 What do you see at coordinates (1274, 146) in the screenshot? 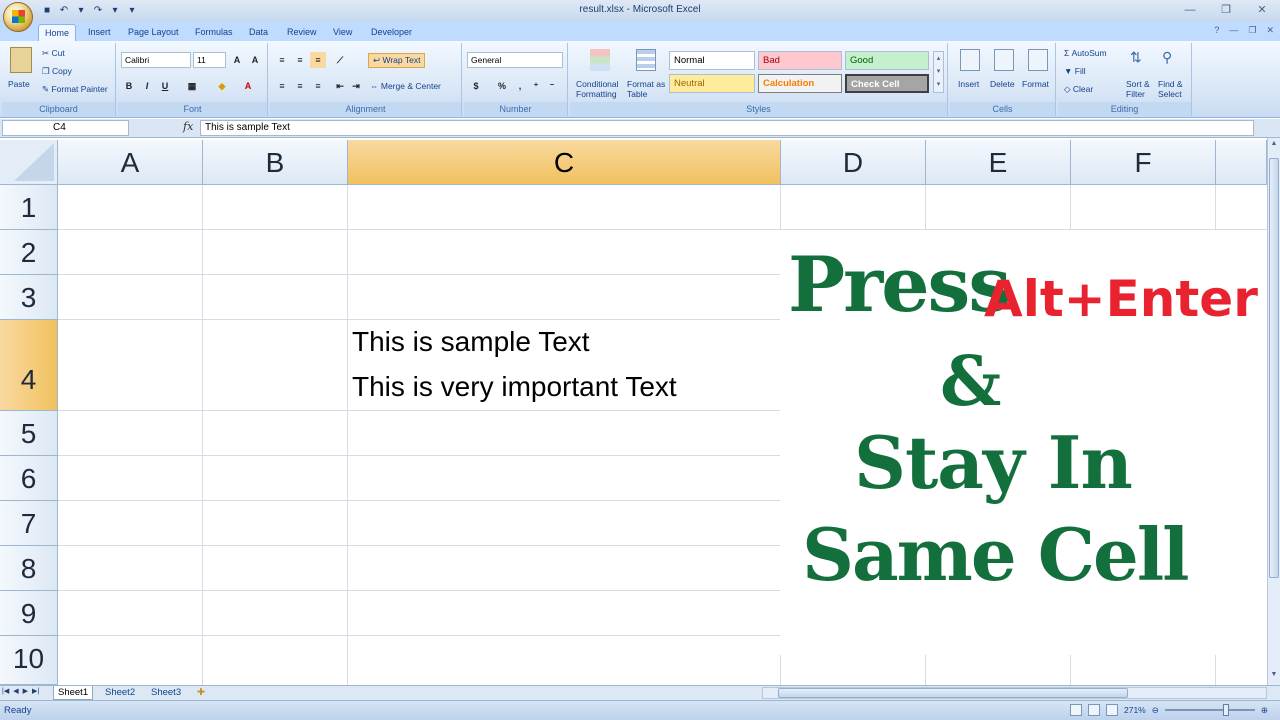
I see `scroll-up-icon: ▲` at bounding box center [1274, 146].